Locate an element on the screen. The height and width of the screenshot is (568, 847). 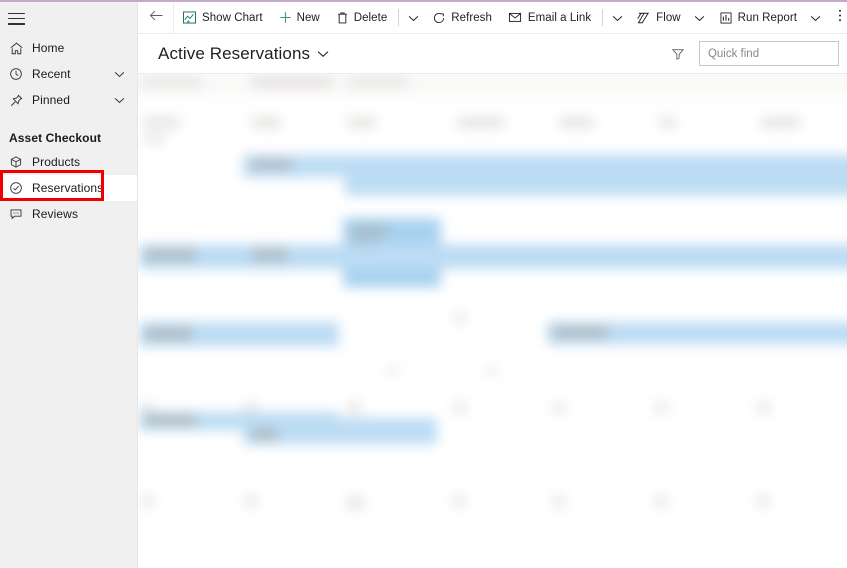
email-link-icon is located at coordinates (515, 17).